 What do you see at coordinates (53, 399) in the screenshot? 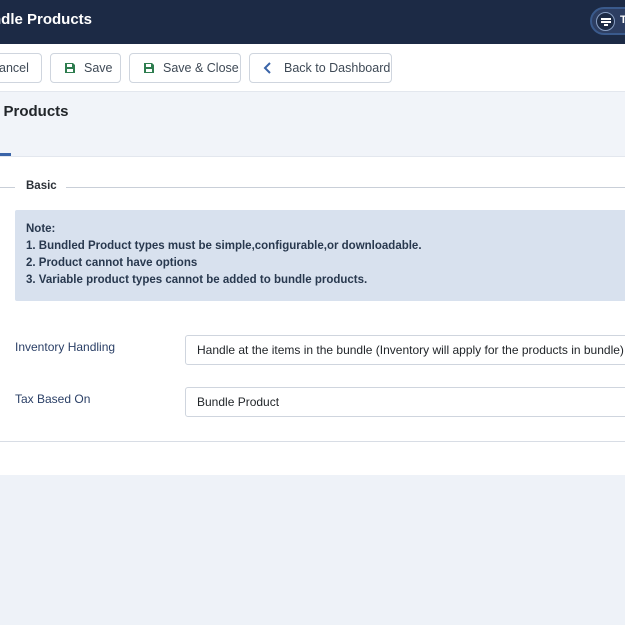
I see `tax-based-on-label: Tax Based On` at bounding box center [53, 399].